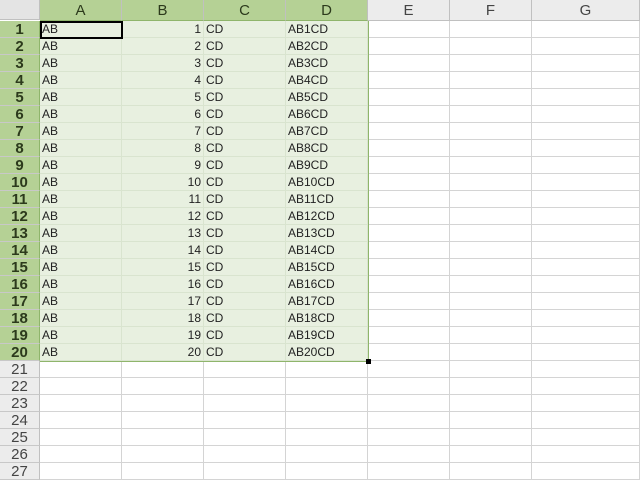 This screenshot has width=640, height=480. I want to click on cell-c2: CD, so click(245, 46).